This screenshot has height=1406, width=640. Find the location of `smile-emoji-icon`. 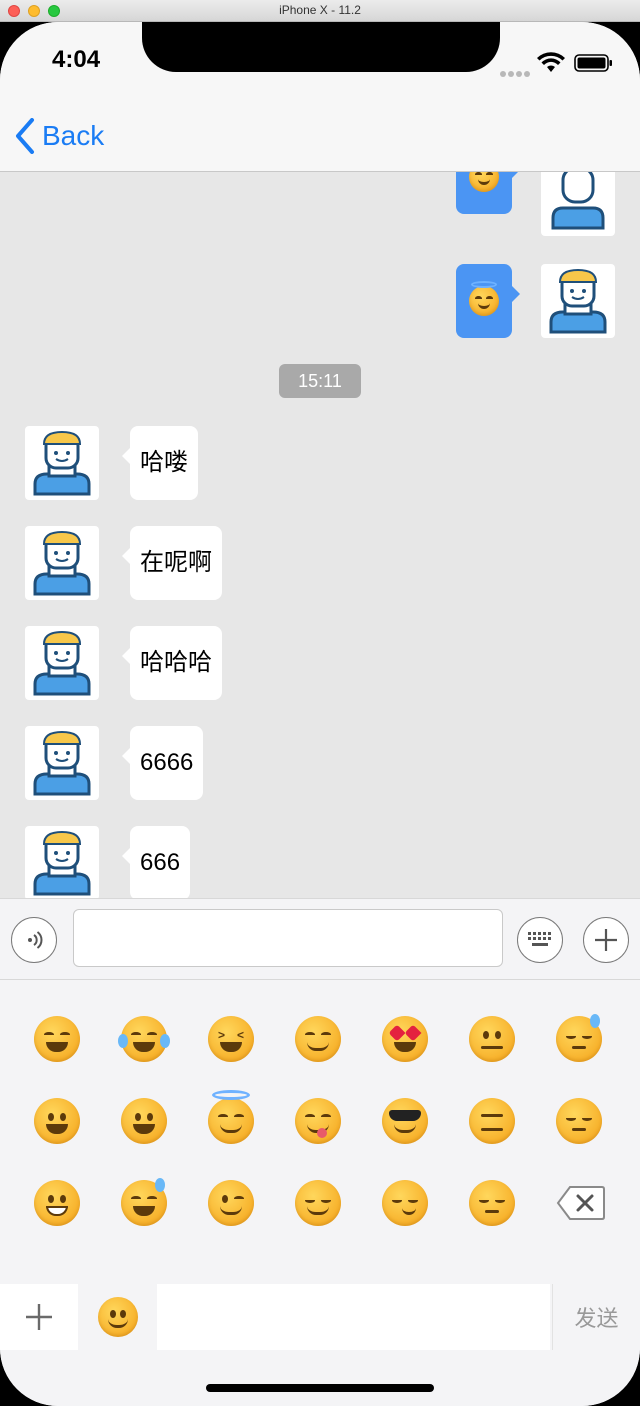

smile-emoji-icon is located at coordinates (118, 1317).